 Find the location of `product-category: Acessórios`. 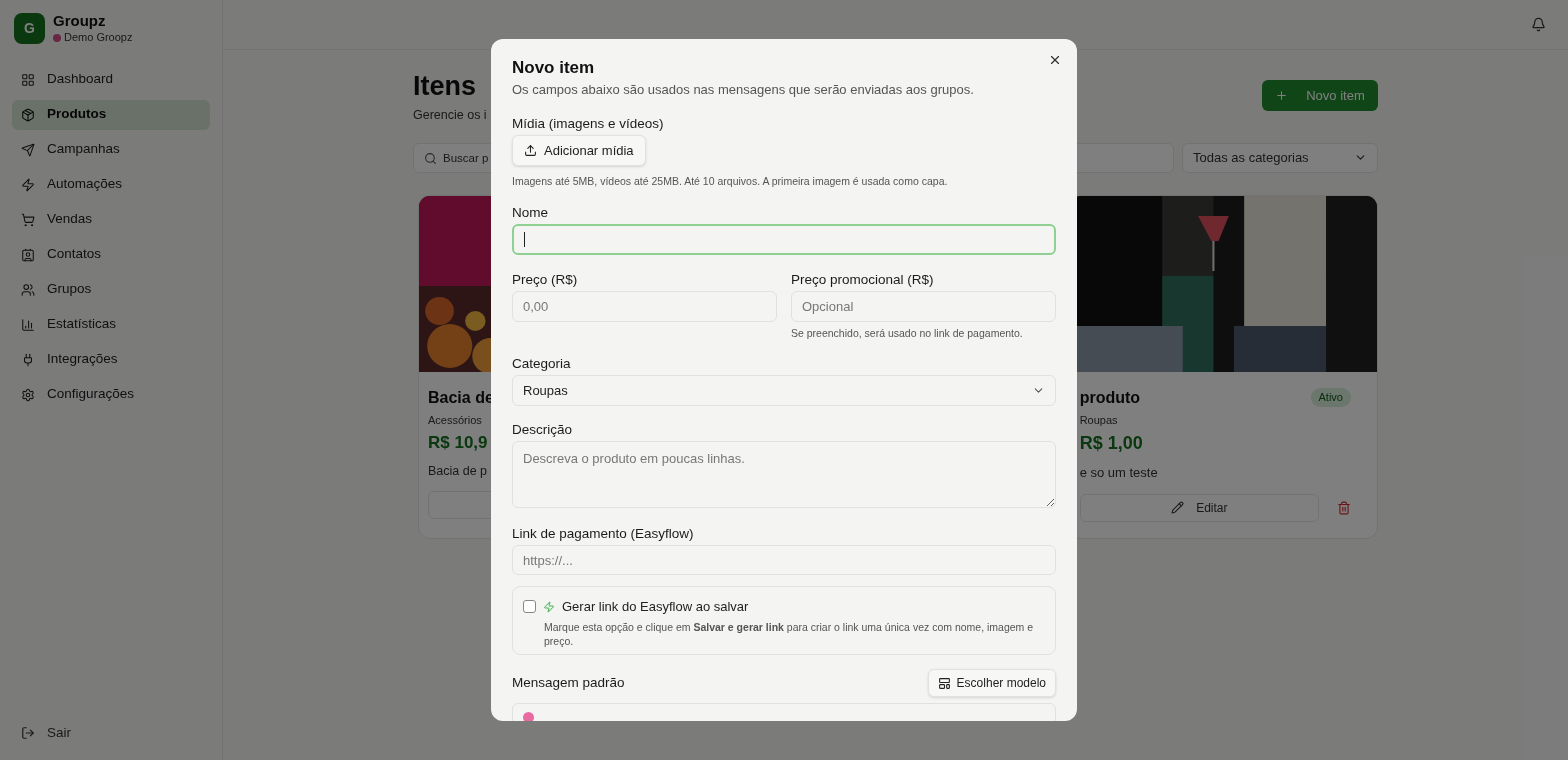

product-category: Acessórios is located at coordinates (455, 420).